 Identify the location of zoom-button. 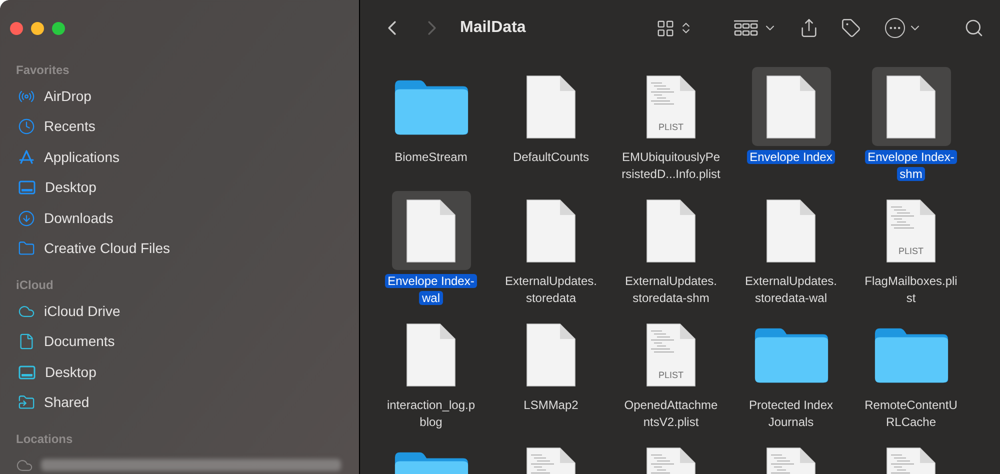
(58, 28).